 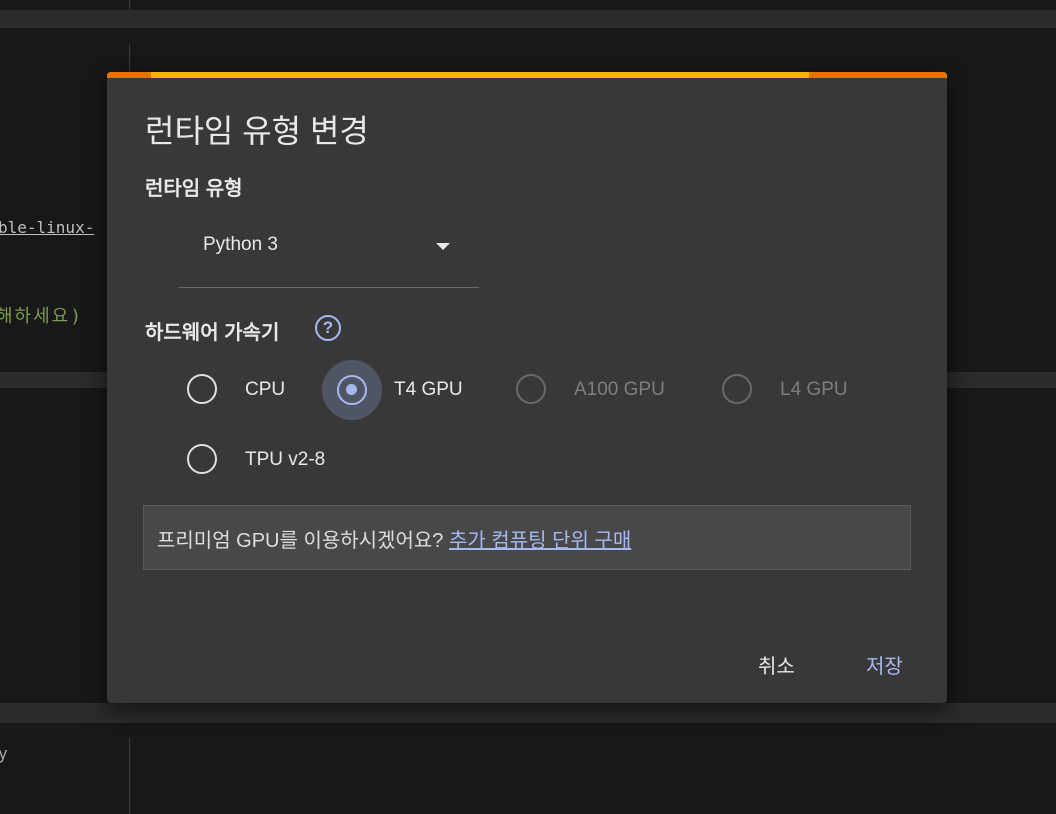 I want to click on dropdown-arrow-icon, so click(x=443, y=246).